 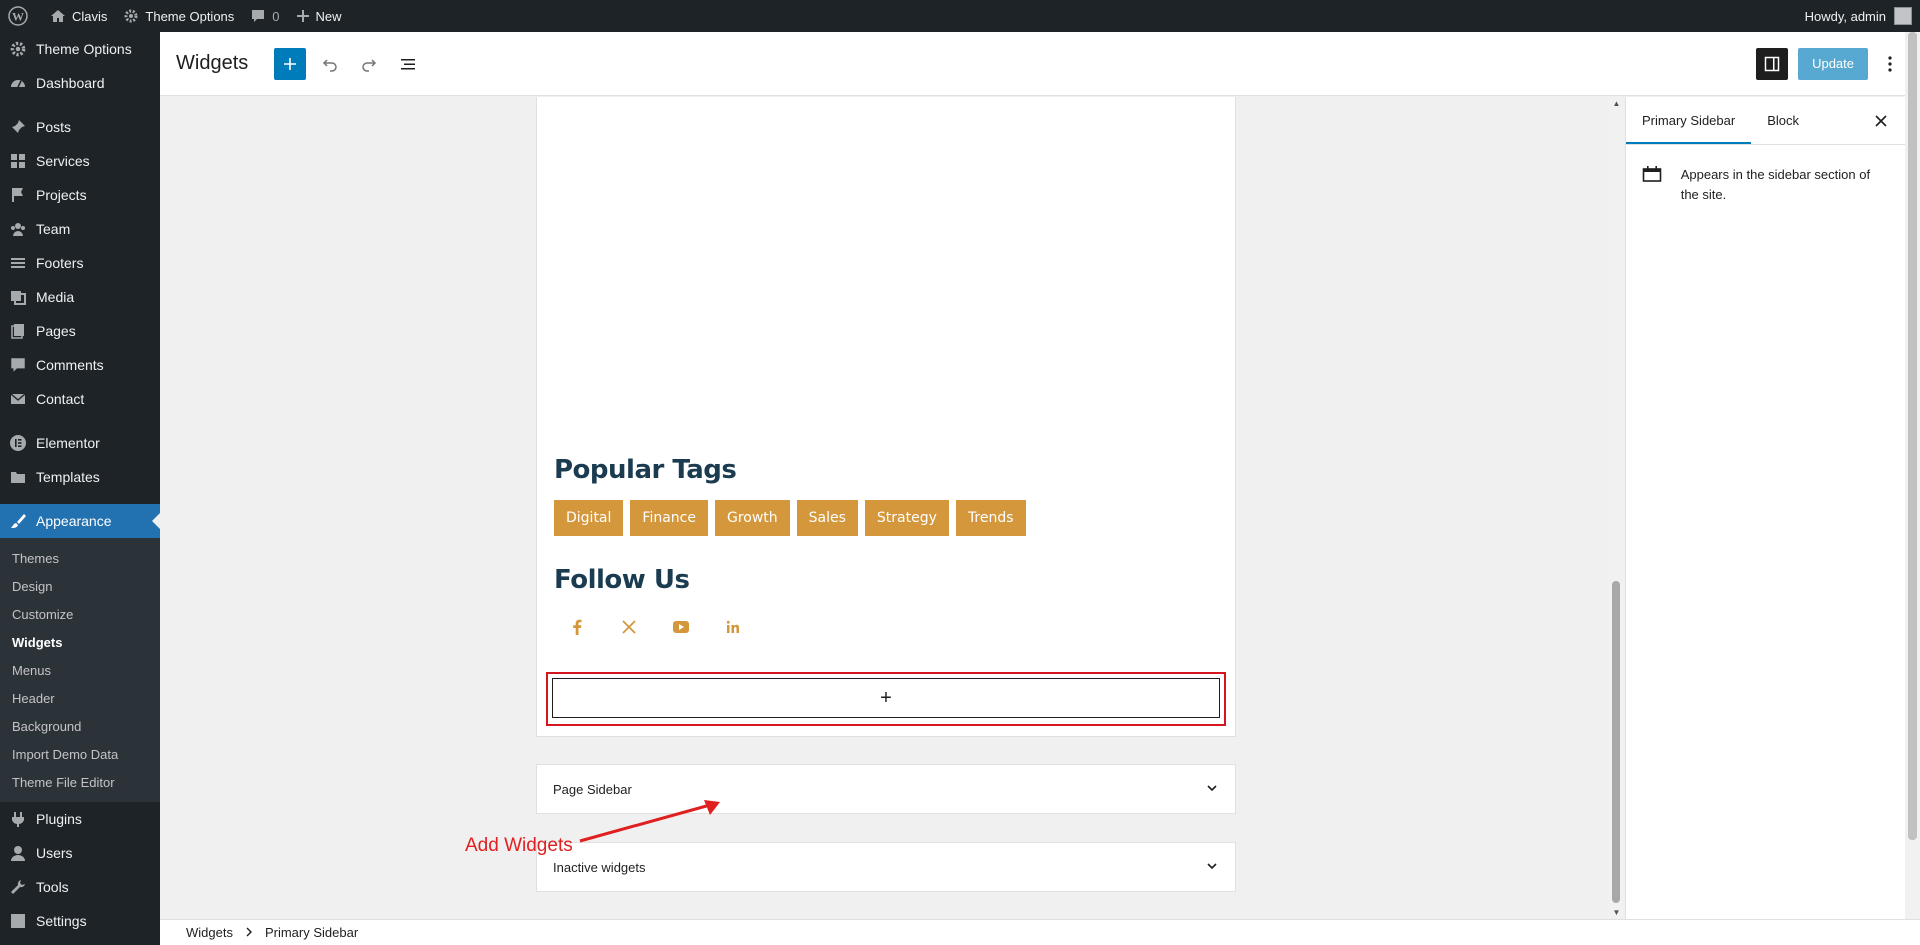 What do you see at coordinates (328, 16) in the screenshot?
I see `new-label: New` at bounding box center [328, 16].